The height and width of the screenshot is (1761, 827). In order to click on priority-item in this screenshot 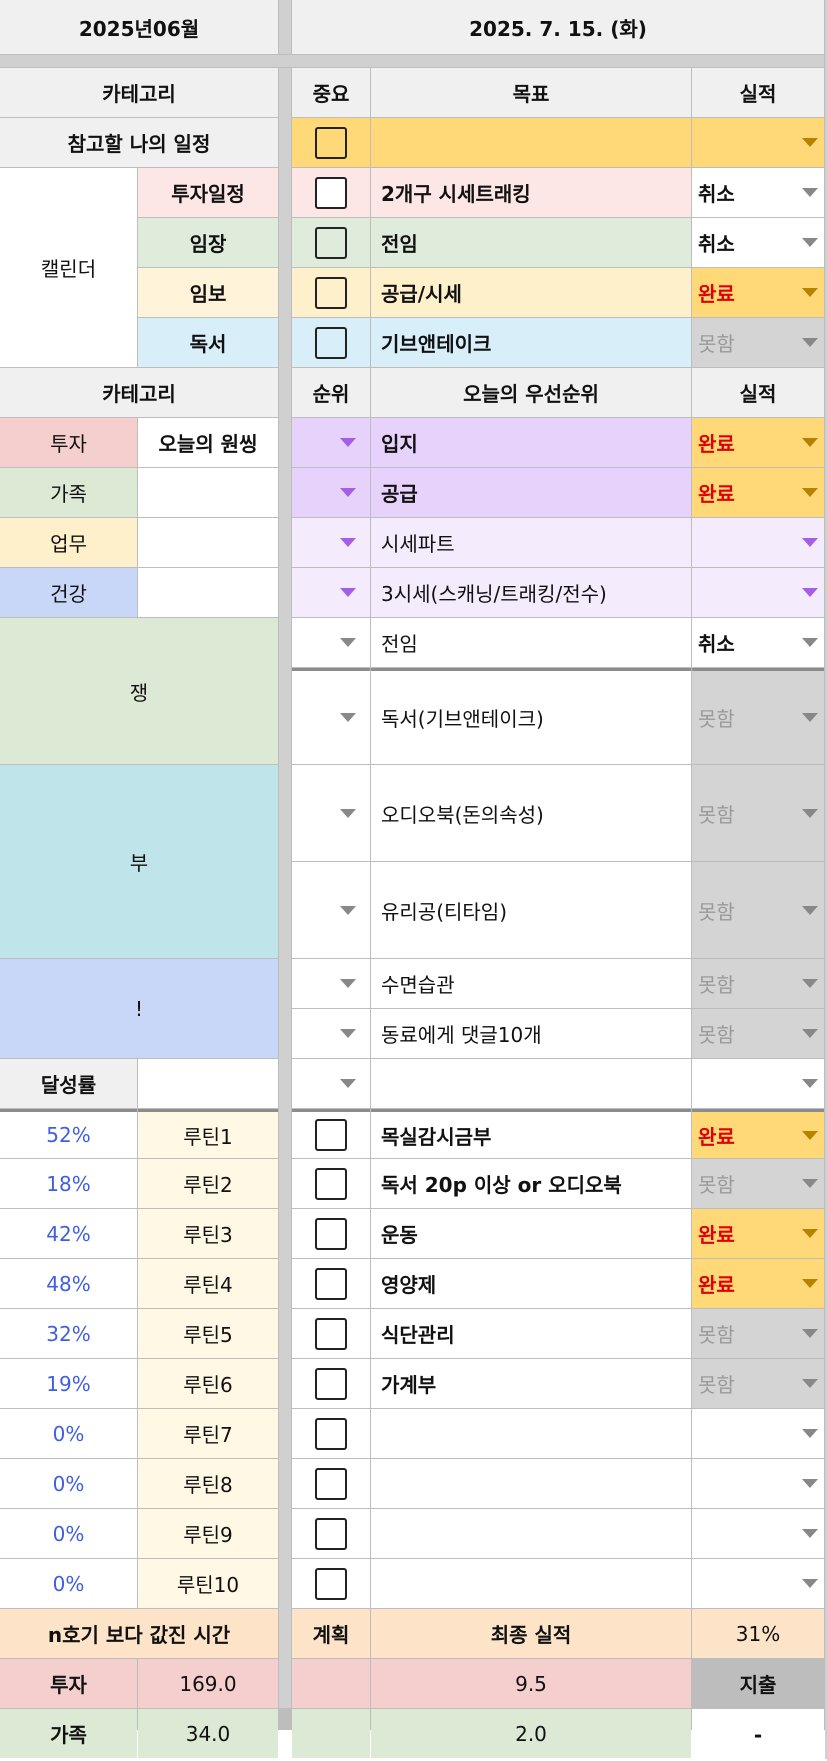, I will do `click(531, 1083)`.